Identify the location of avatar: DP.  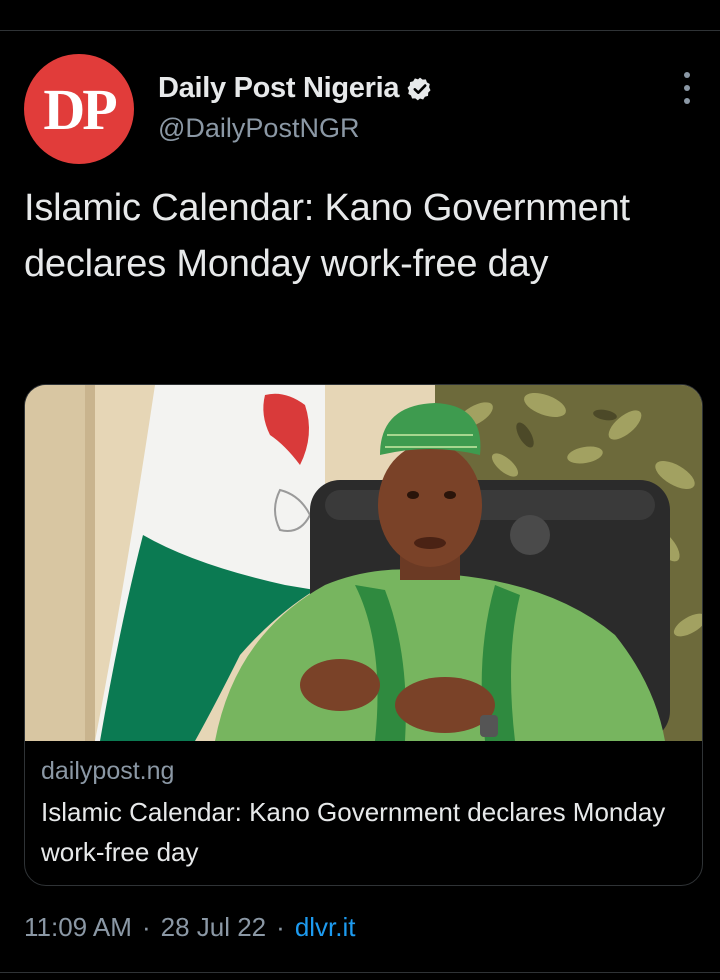
(79, 109).